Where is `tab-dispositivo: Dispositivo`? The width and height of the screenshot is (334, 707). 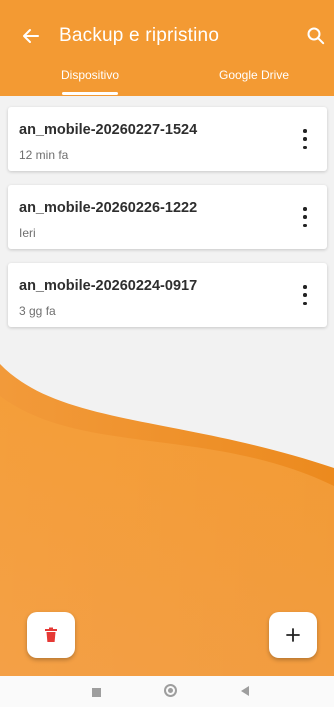
tab-dispositivo: Dispositivo is located at coordinates (90, 79).